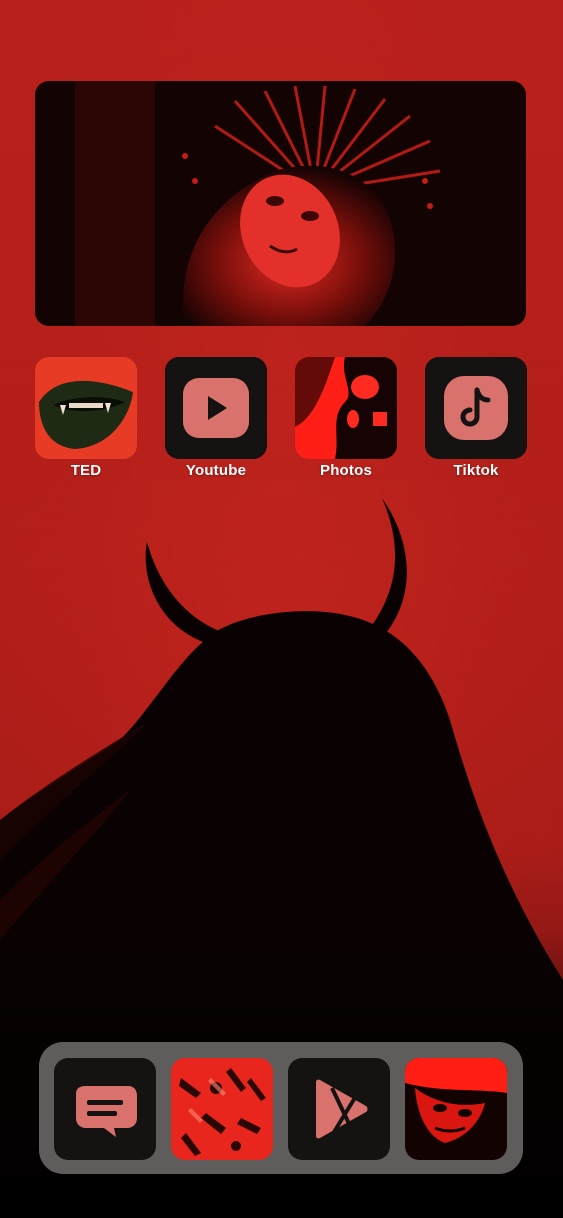 This screenshot has height=1218, width=563. I want to click on dock-app-infuse, so click(339, 1109).